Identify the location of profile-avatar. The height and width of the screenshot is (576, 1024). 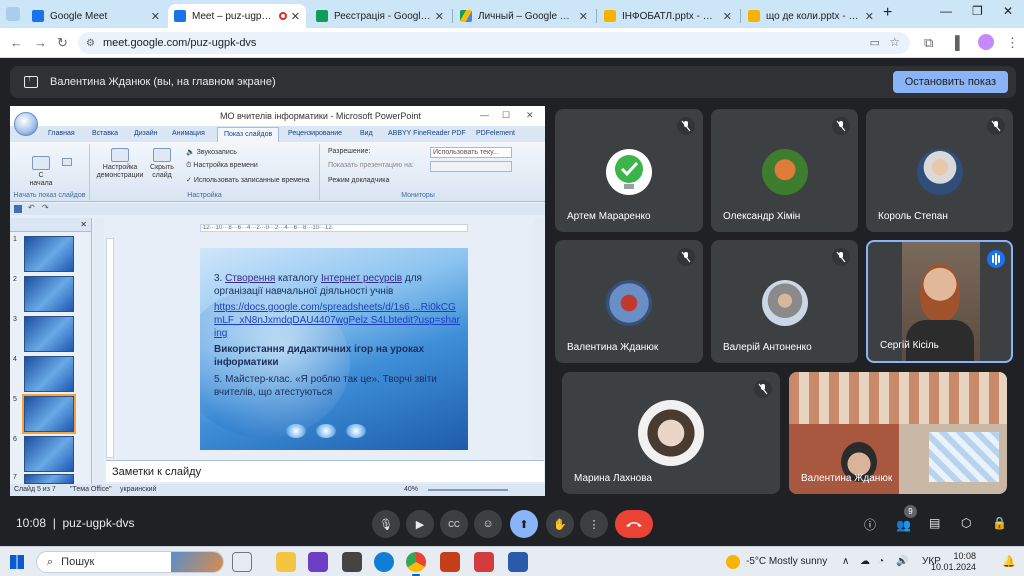
(986, 42).